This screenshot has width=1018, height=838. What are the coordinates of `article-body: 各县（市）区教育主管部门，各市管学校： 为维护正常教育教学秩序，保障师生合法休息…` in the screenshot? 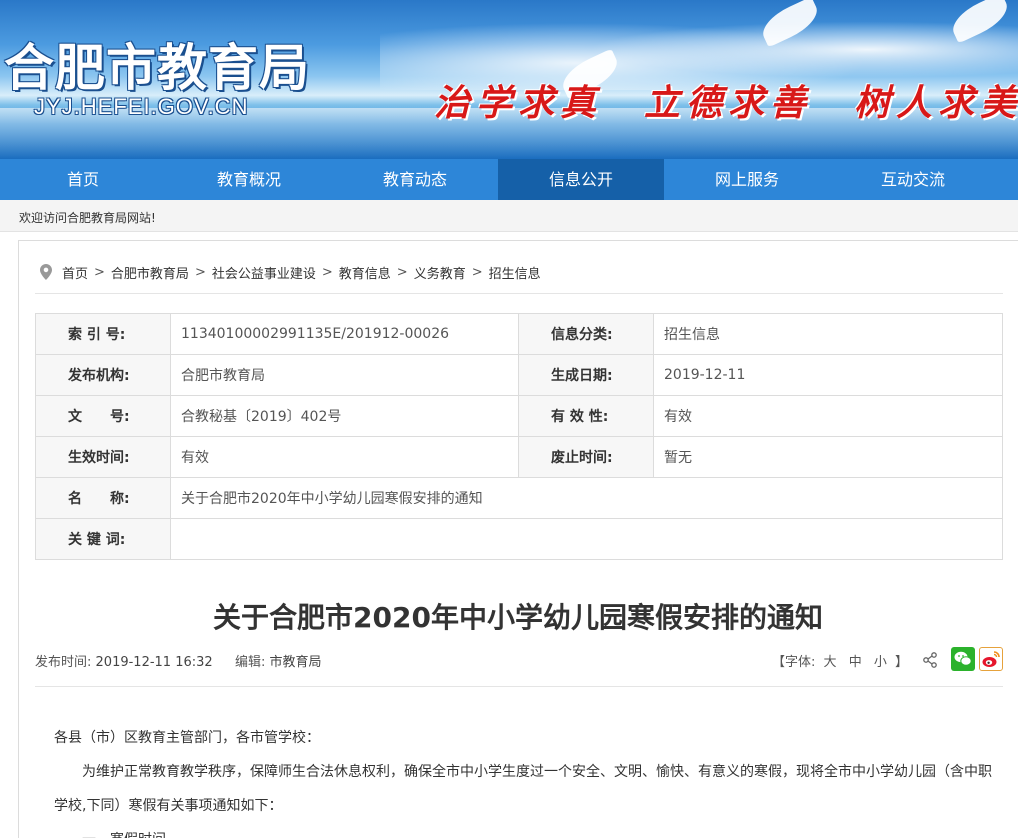 It's located at (524, 779).